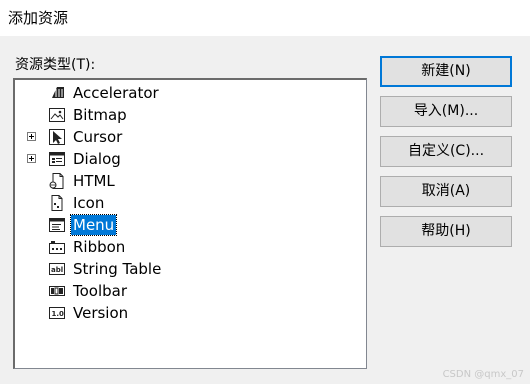 The image size is (530, 384). I want to click on tree-item-ribbon: Ribbon, so click(190, 247).